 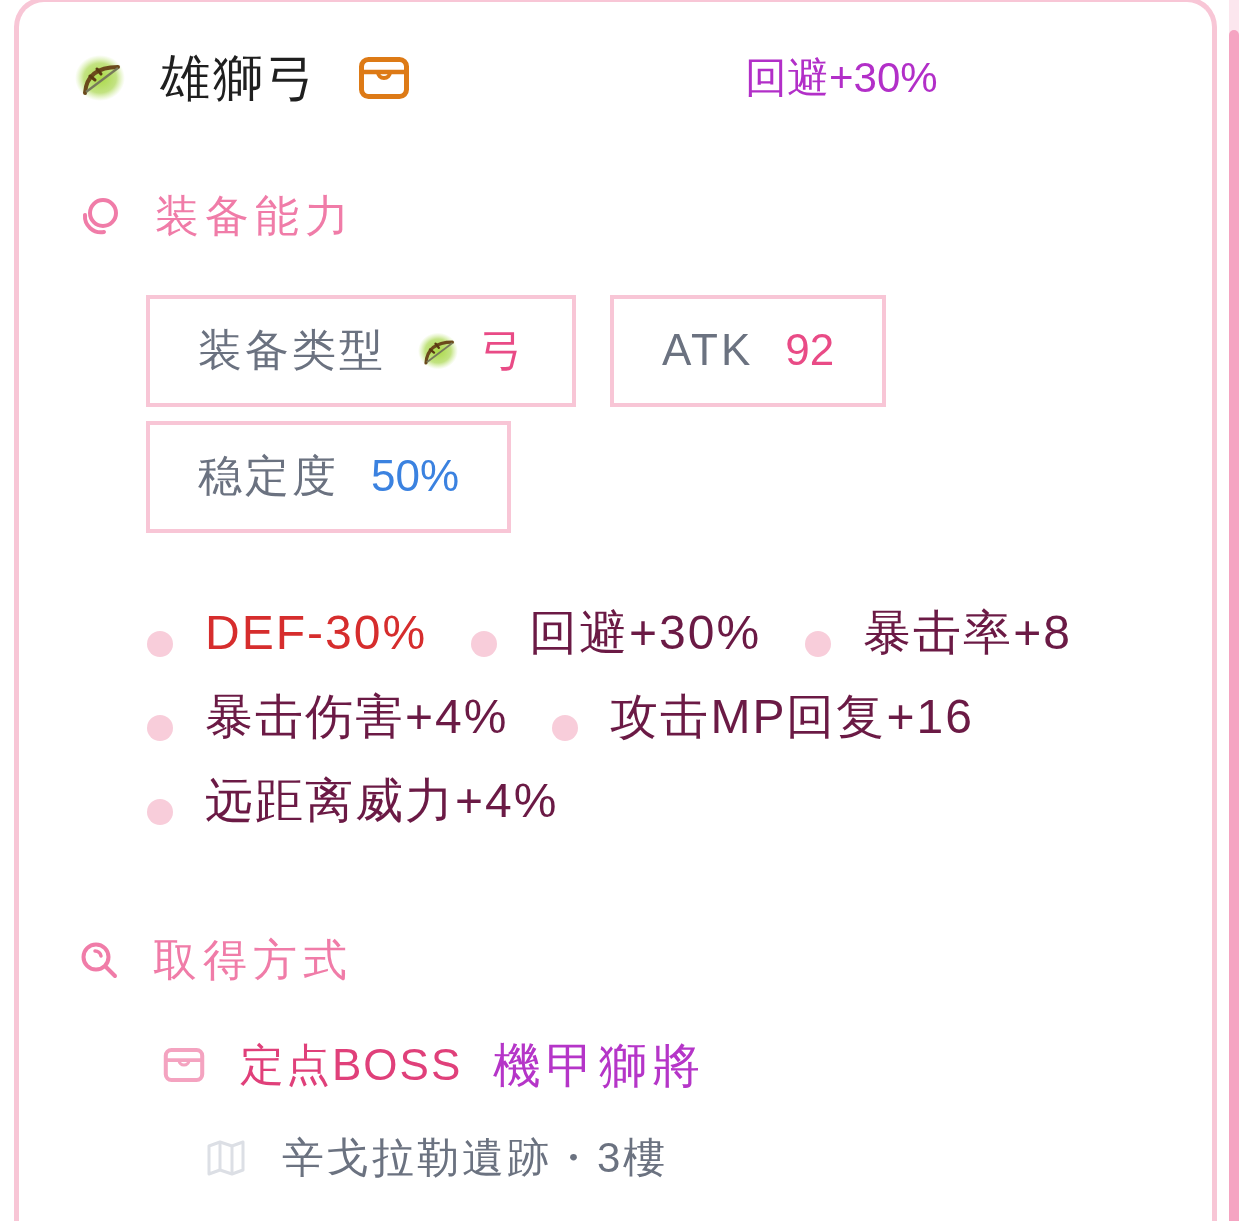 What do you see at coordinates (357, 717) in the screenshot?
I see `effect-text: 暴击伤害+4%` at bounding box center [357, 717].